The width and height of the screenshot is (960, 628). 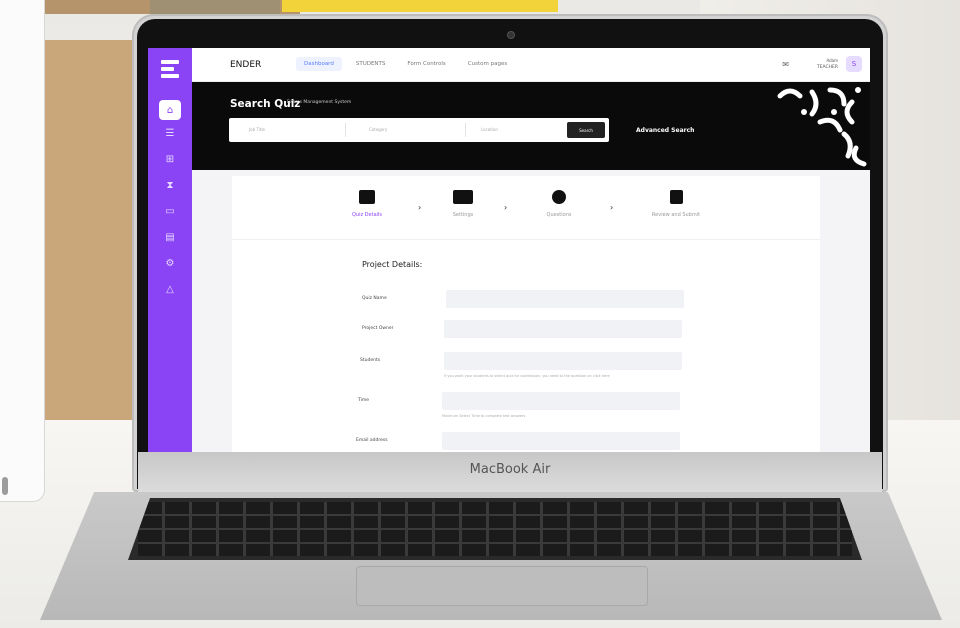 I want to click on search-button: Search, so click(x=586, y=130).